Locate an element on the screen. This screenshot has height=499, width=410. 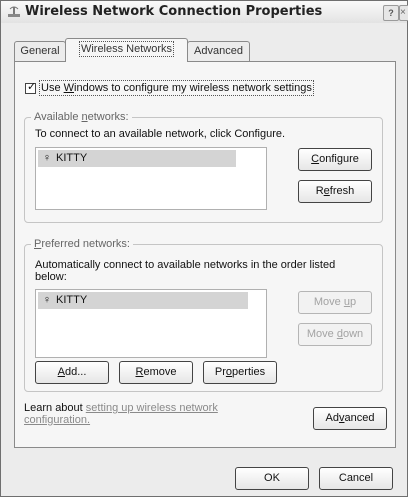
preferred-network-item-kitty: ♀ KITTY is located at coordinates (143, 300).